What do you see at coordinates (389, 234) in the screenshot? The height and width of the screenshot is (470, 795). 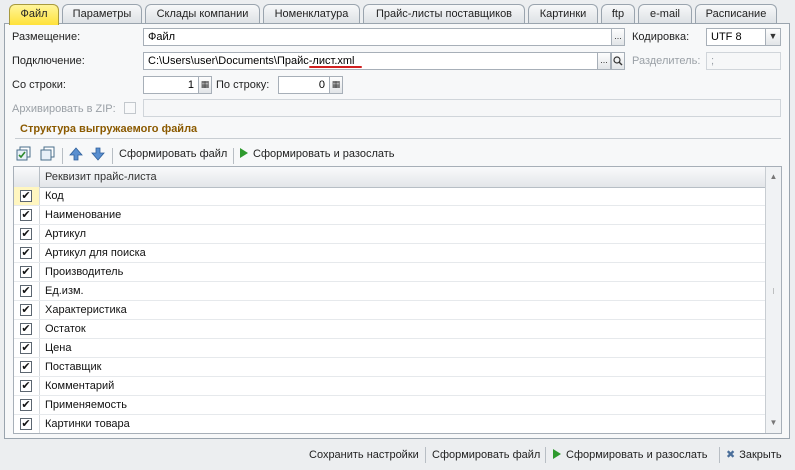 I see `table-row: ✔ Артикул` at bounding box center [389, 234].